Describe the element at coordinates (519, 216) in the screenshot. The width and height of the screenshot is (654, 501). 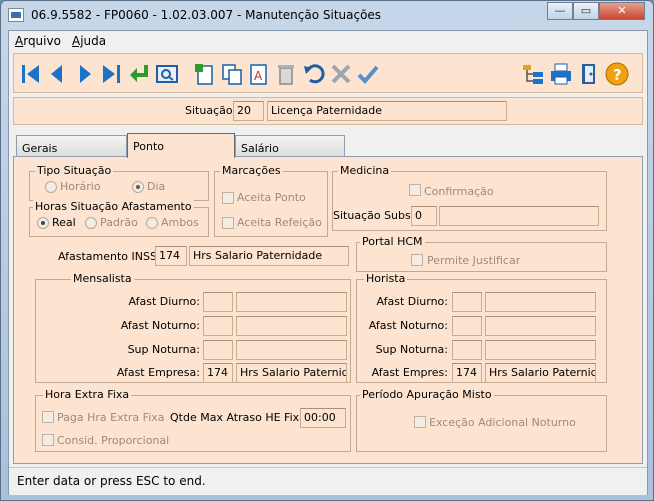
I see `situacao-subst-desc-field` at that location.